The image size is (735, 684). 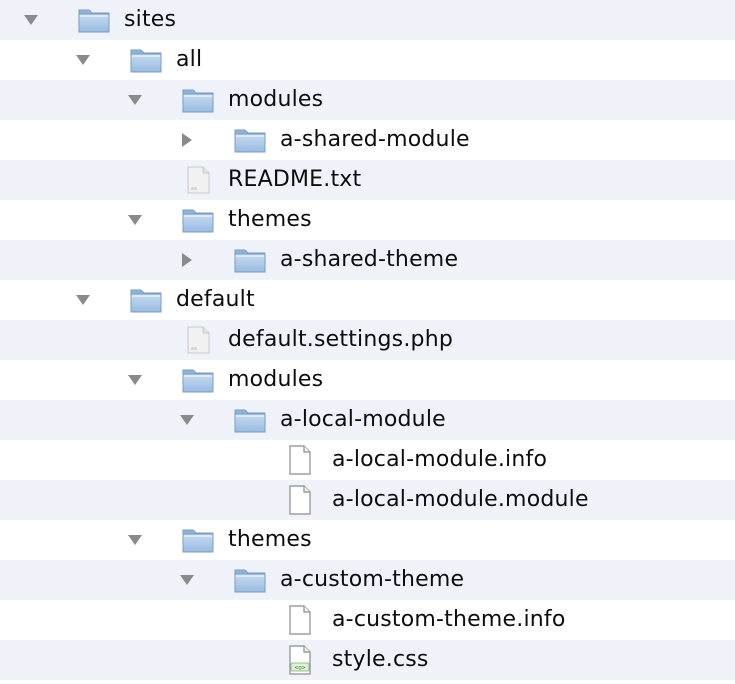 I want to click on tree-item-label: a-custom-theme, so click(x=372, y=579).